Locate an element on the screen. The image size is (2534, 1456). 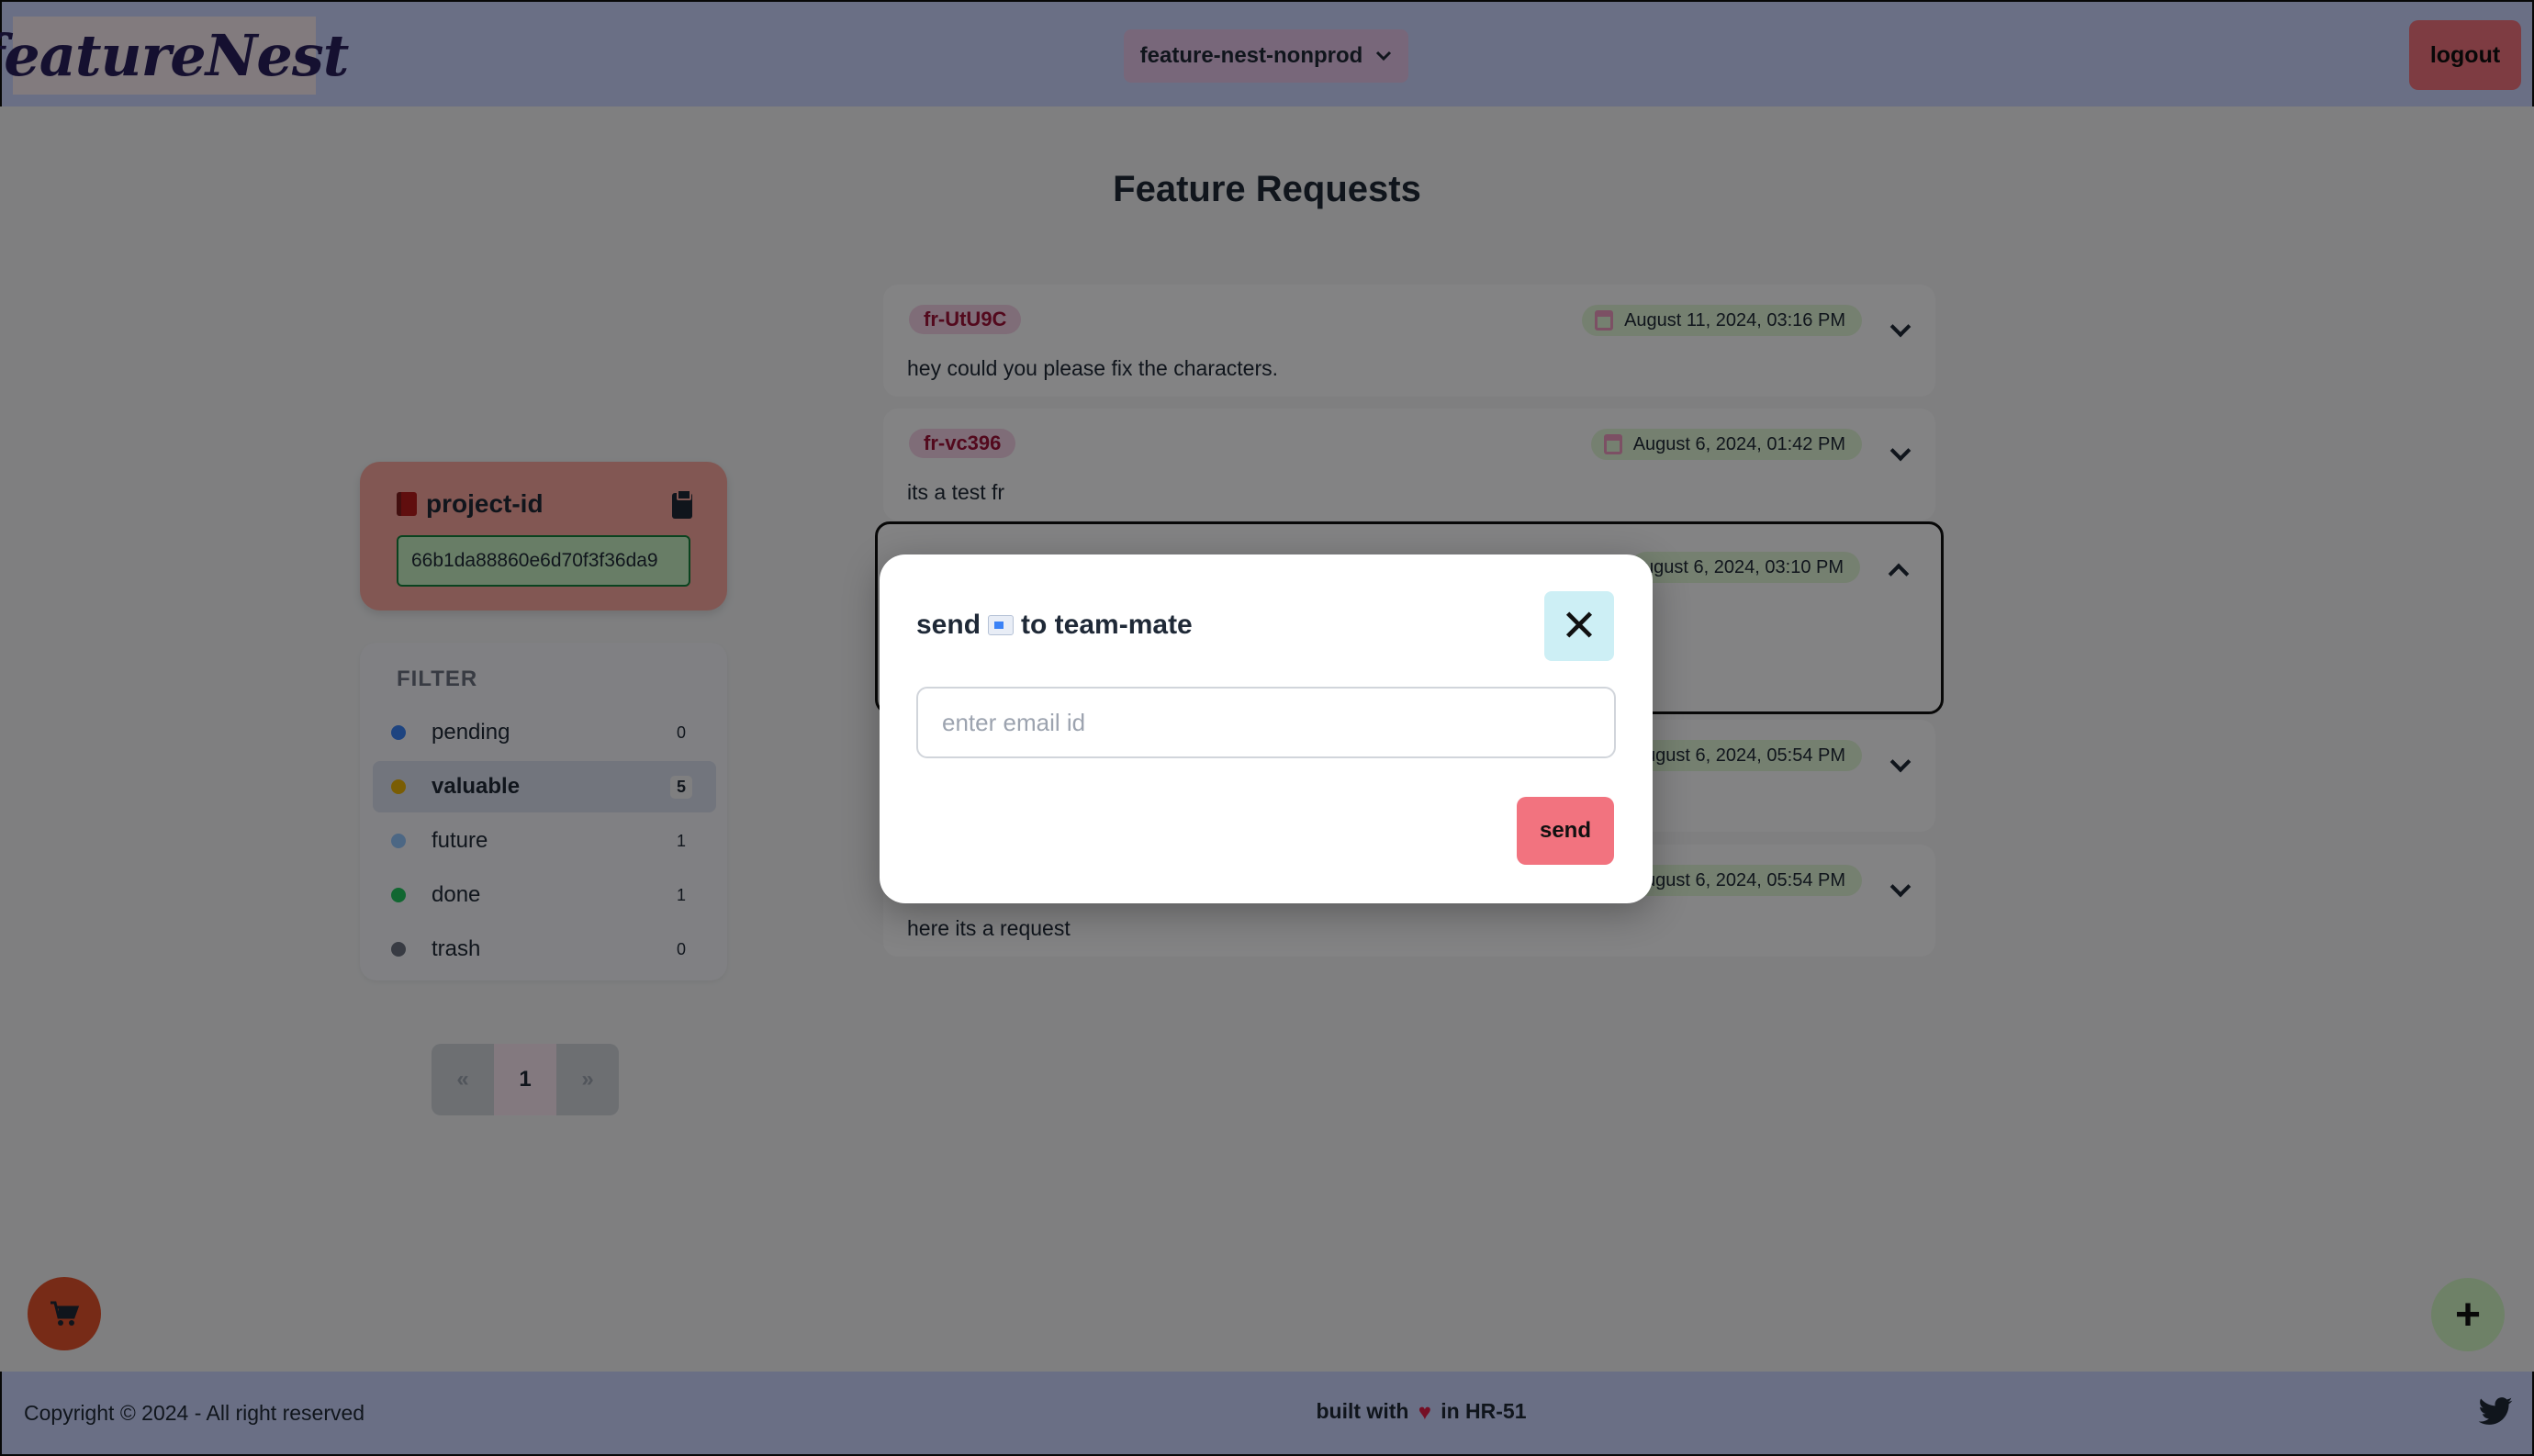
close-modal-button: ✕ is located at coordinates (1579, 626).